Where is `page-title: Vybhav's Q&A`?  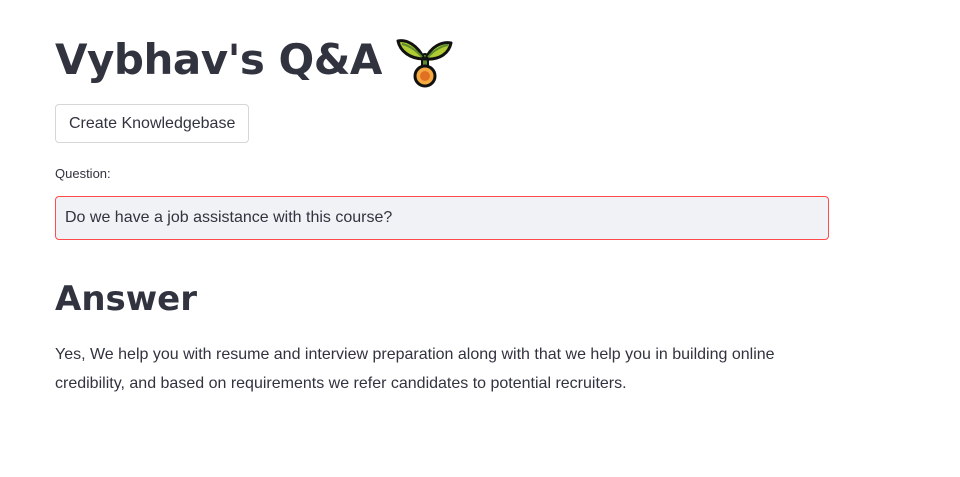
page-title: Vybhav's Q&A is located at coordinates (218, 59).